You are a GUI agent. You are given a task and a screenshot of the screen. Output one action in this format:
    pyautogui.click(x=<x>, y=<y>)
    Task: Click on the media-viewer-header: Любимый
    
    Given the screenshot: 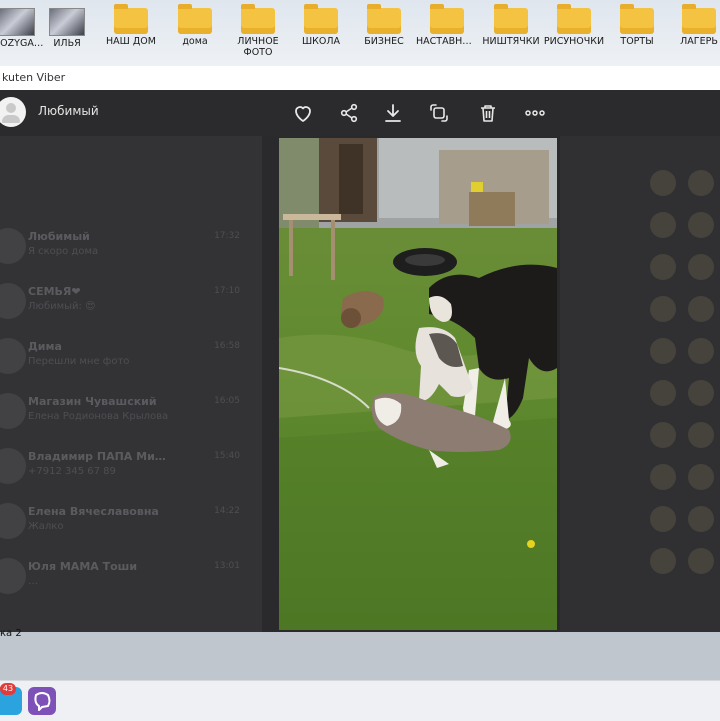 What is the action you would take?
    pyautogui.click(x=360, y=113)
    